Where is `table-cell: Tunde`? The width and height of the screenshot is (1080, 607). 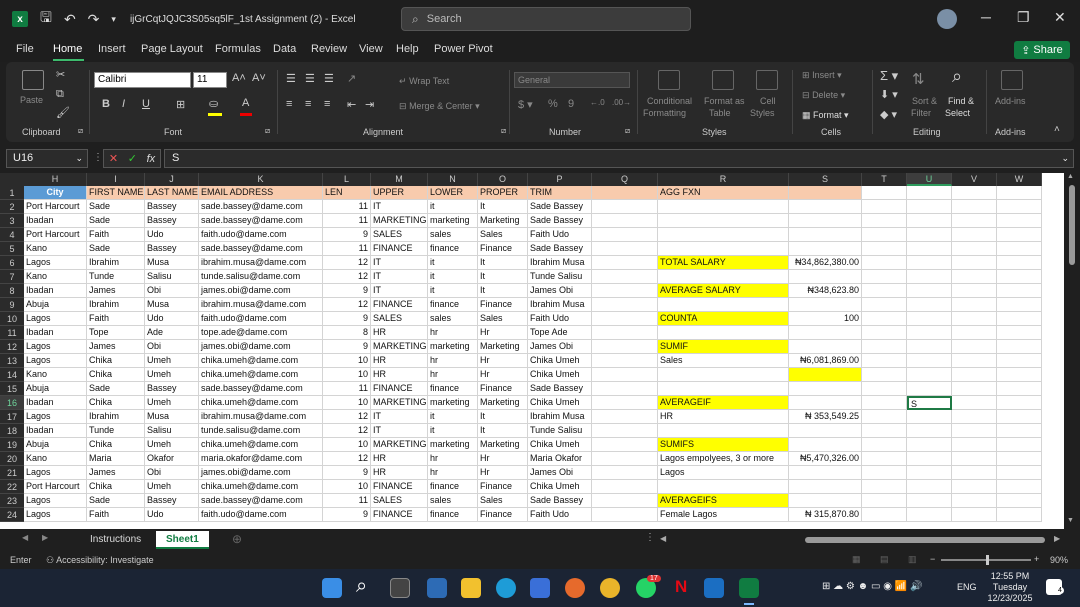
table-cell: Tunde is located at coordinates (116, 277).